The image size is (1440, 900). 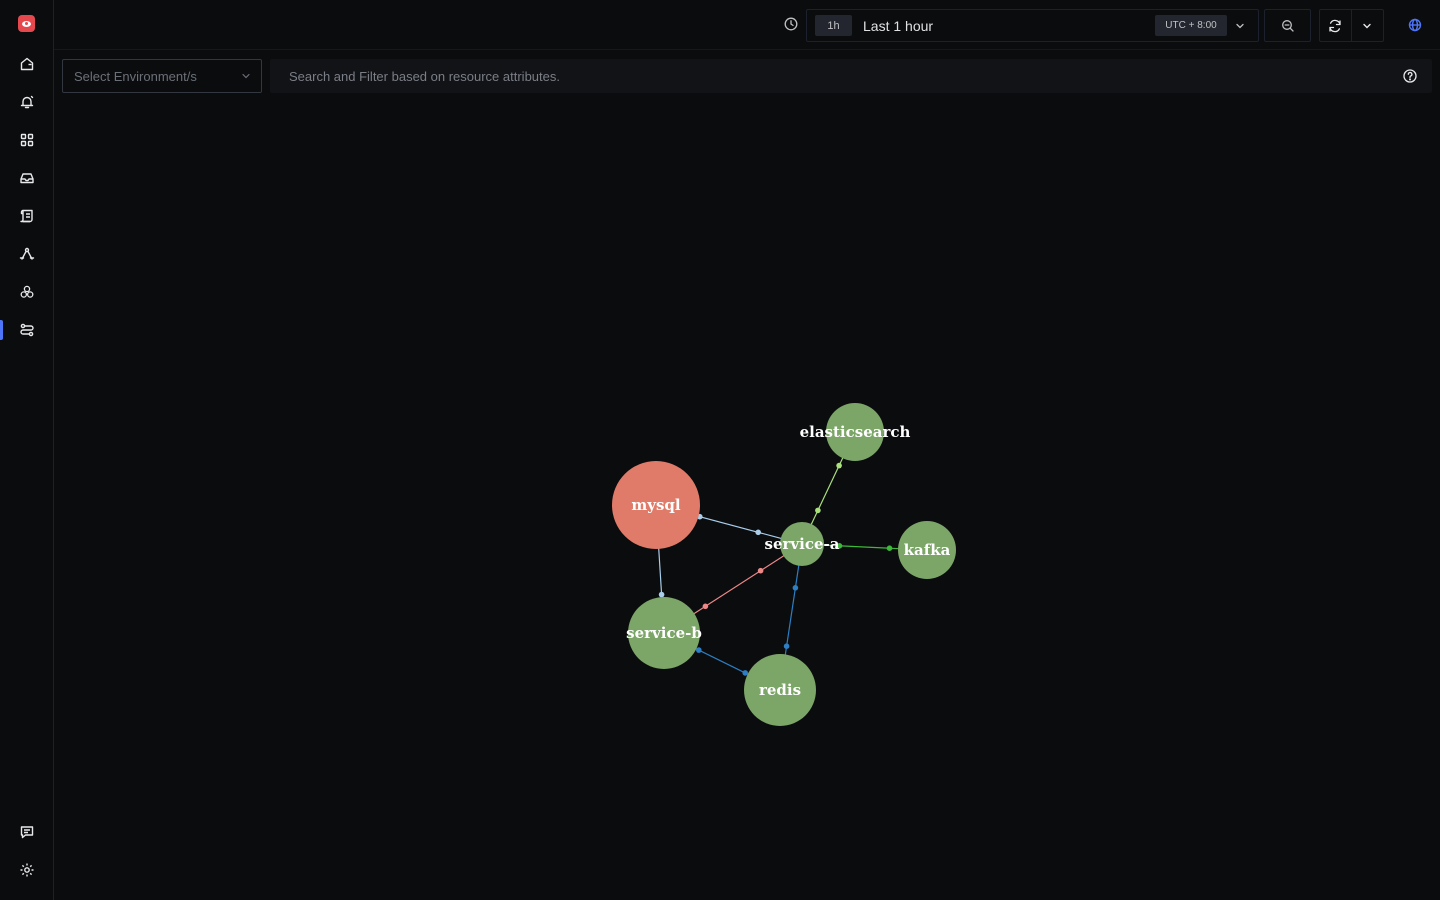 I want to click on resource-attribute-search, so click(x=851, y=76).